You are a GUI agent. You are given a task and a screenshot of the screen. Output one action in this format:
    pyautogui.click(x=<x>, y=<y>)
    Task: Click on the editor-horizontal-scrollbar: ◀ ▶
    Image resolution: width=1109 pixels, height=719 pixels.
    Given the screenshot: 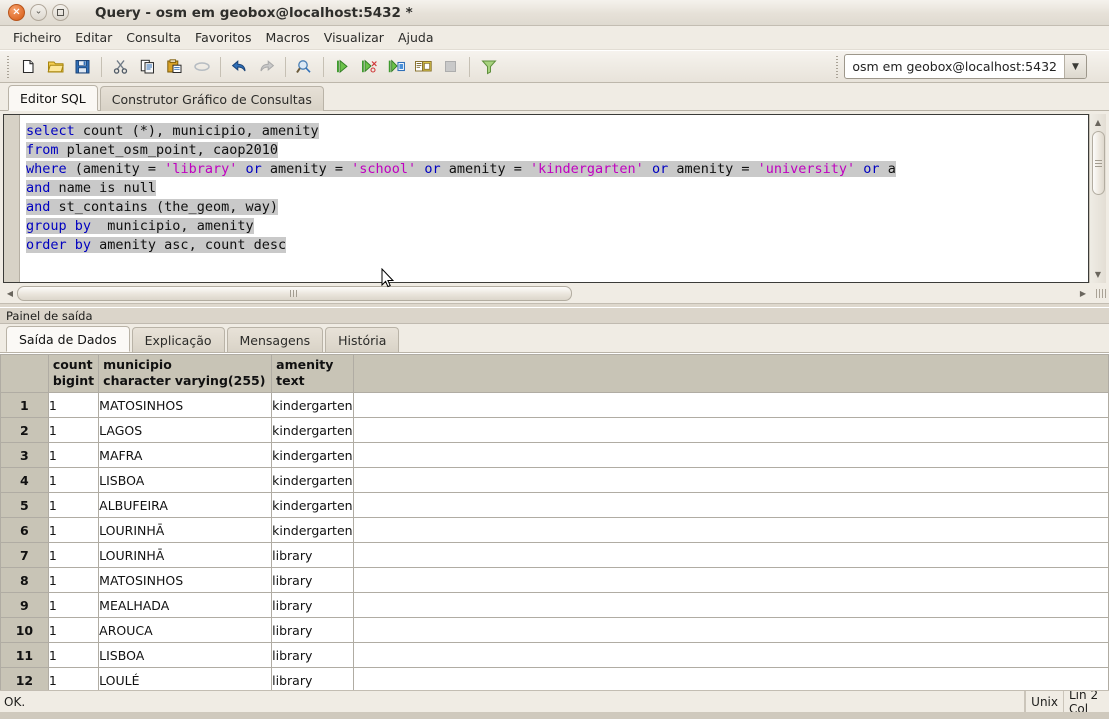 What is the action you would take?
    pyautogui.click(x=554, y=293)
    